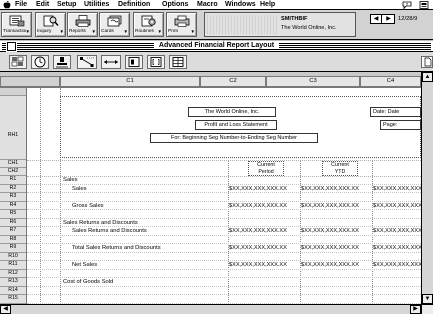 The width and height of the screenshot is (433, 314). I want to click on column-title-current-period: Current Period, so click(266, 168).